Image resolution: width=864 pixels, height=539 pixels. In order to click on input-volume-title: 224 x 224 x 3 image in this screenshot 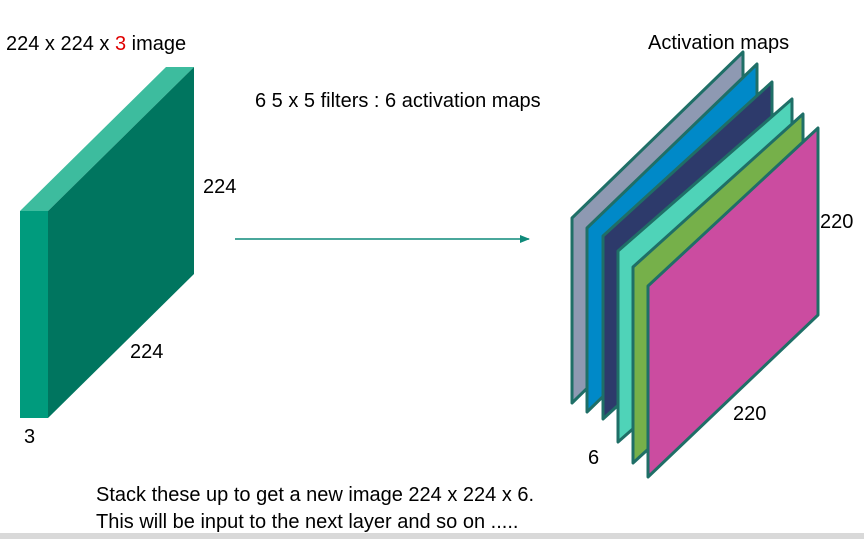, I will do `click(96, 44)`.